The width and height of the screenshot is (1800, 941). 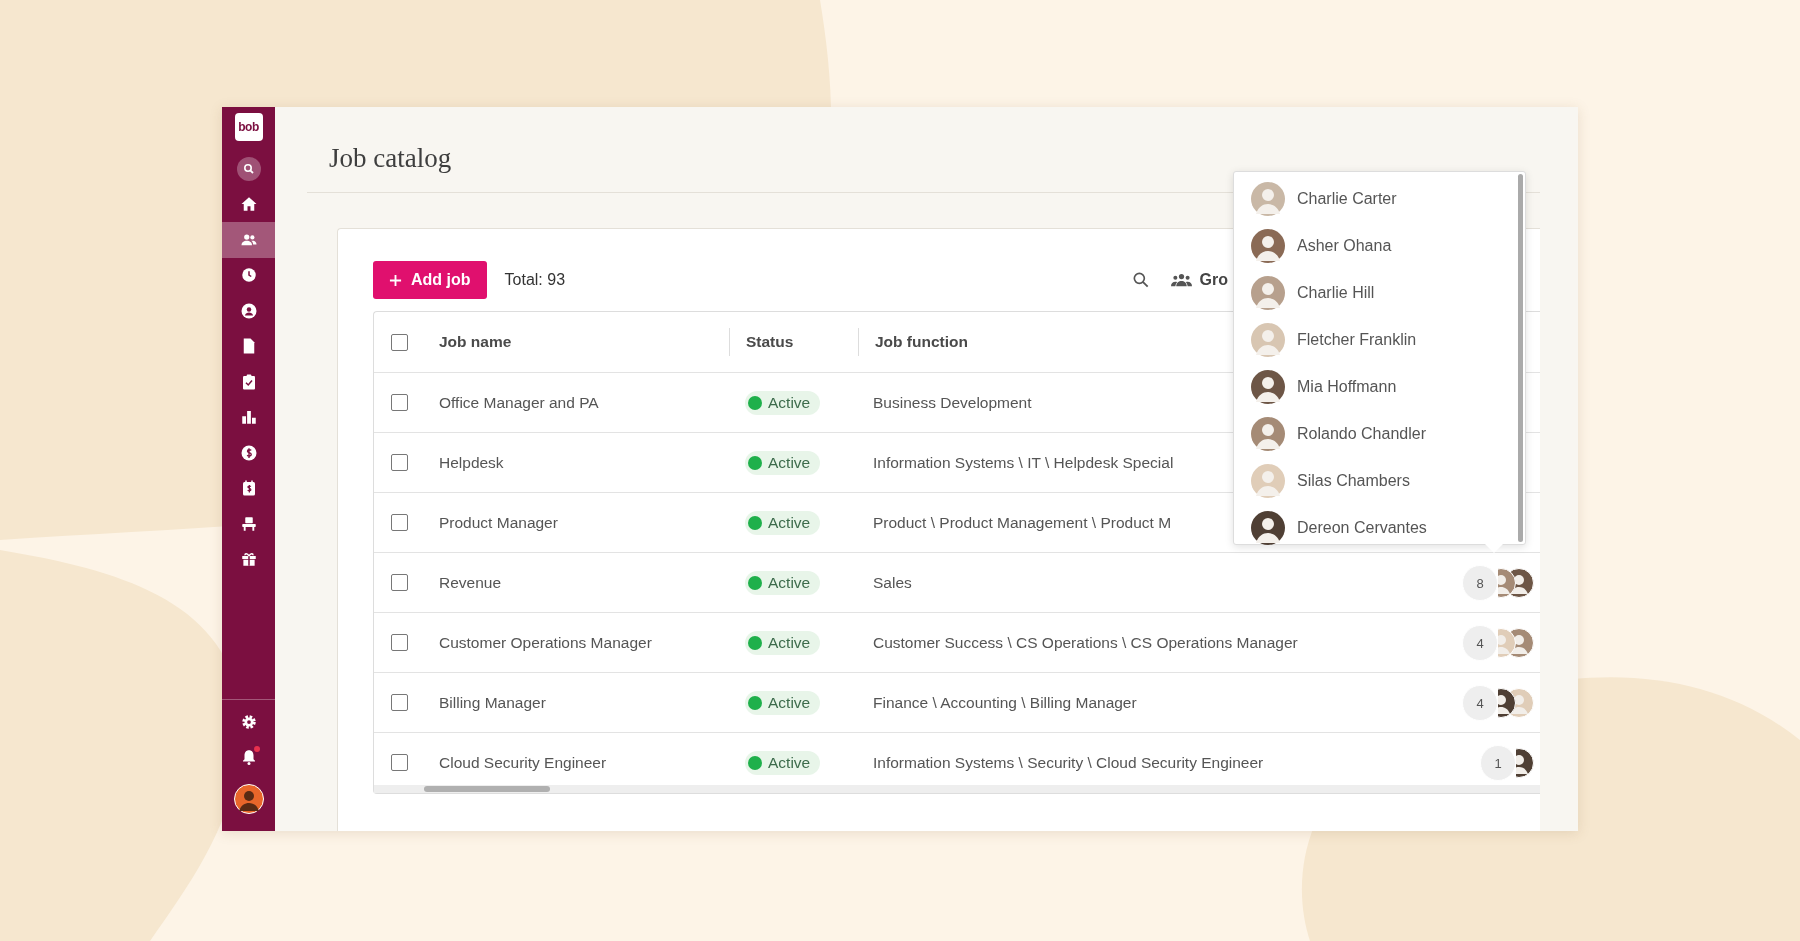 What do you see at coordinates (492, 702) in the screenshot?
I see `table-cell: Billing Manager` at bounding box center [492, 702].